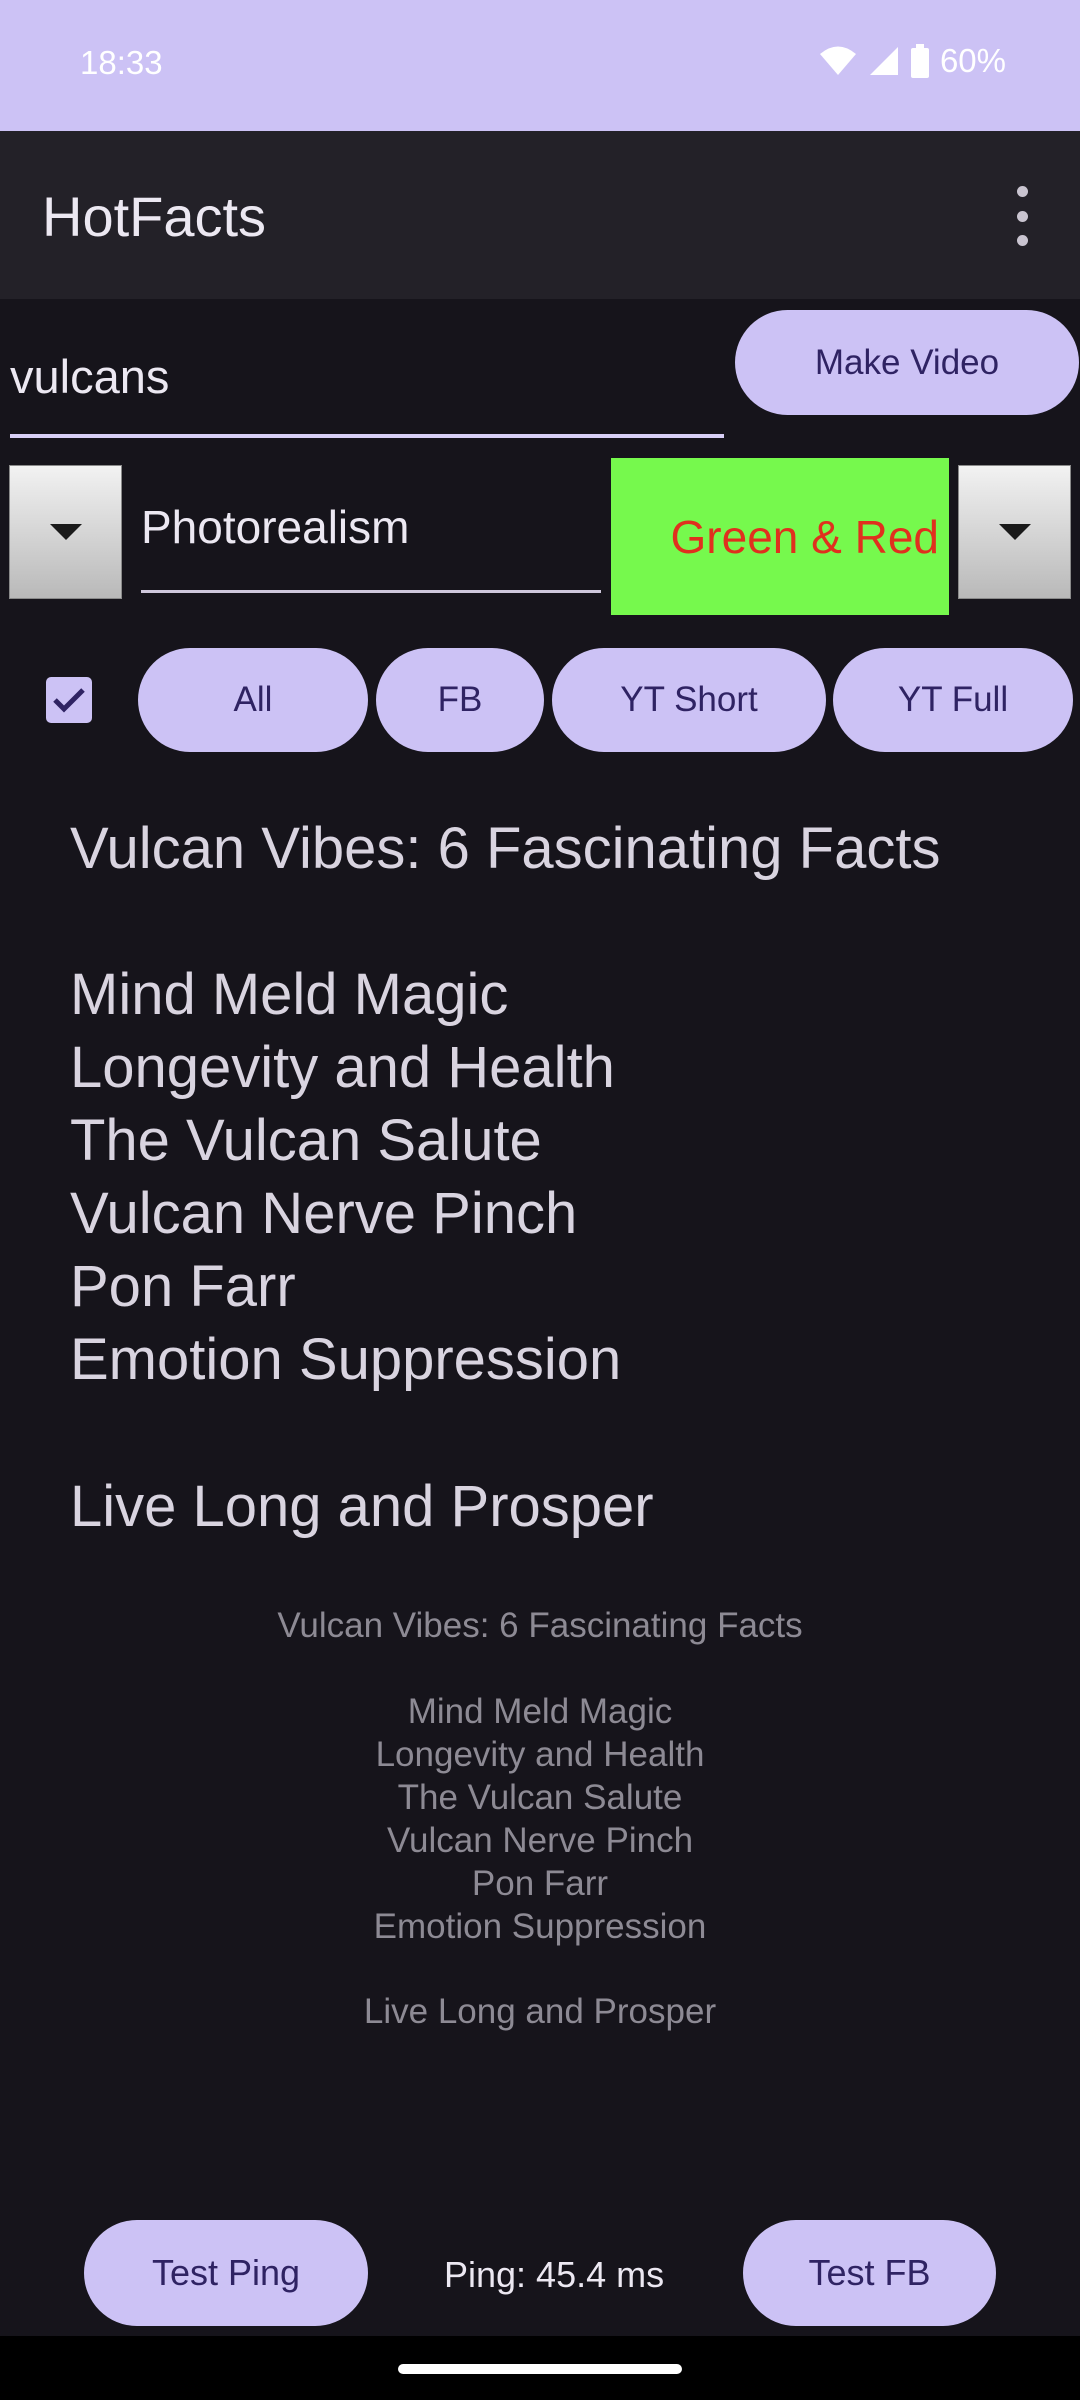  Describe the element at coordinates (1022, 216) in the screenshot. I see `overflow-menu-icon` at that location.